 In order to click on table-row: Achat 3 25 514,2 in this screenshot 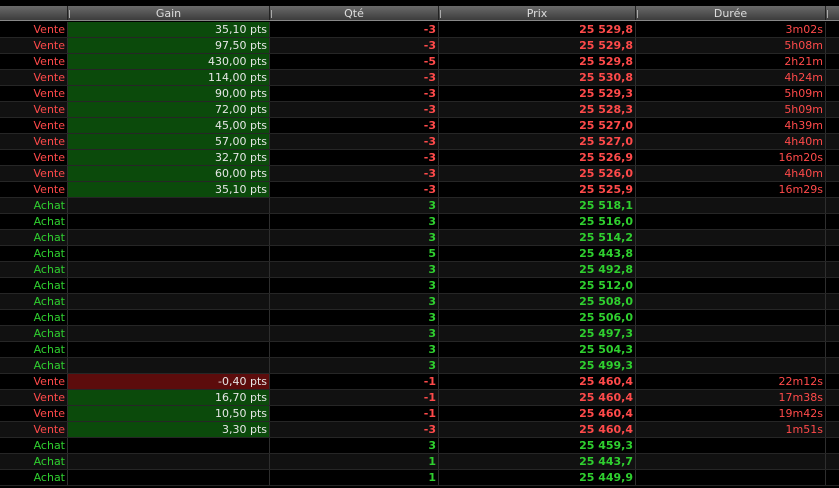, I will do `click(419, 238)`.